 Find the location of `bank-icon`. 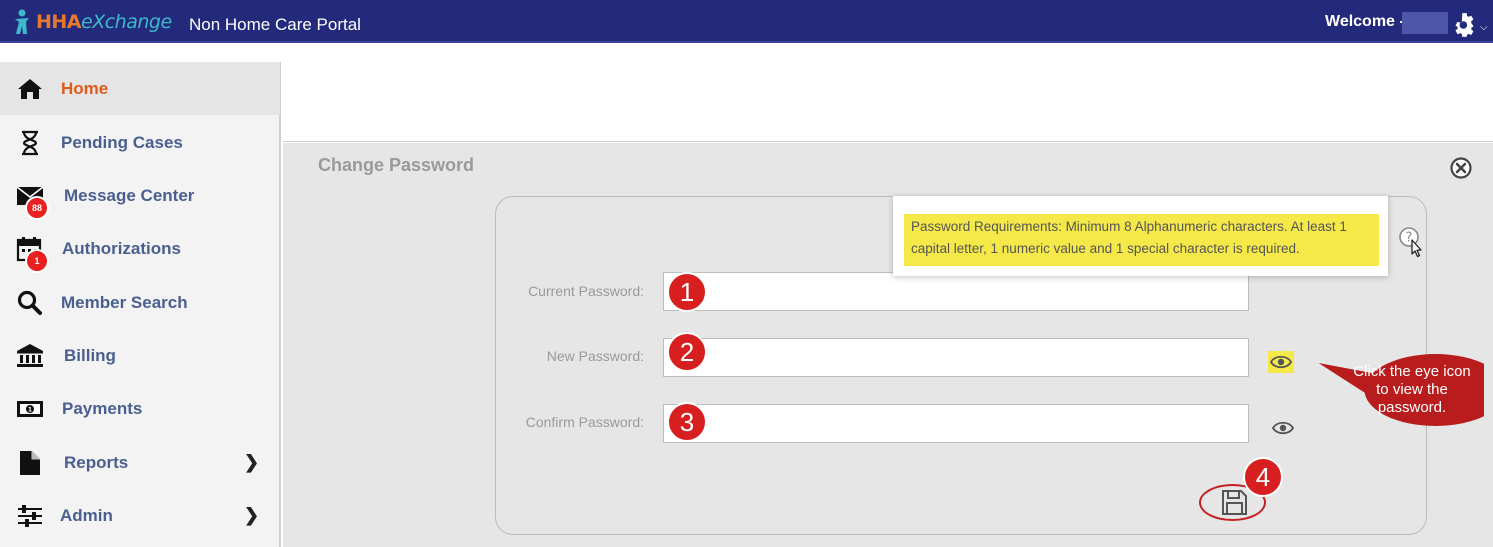

bank-icon is located at coordinates (30, 355).